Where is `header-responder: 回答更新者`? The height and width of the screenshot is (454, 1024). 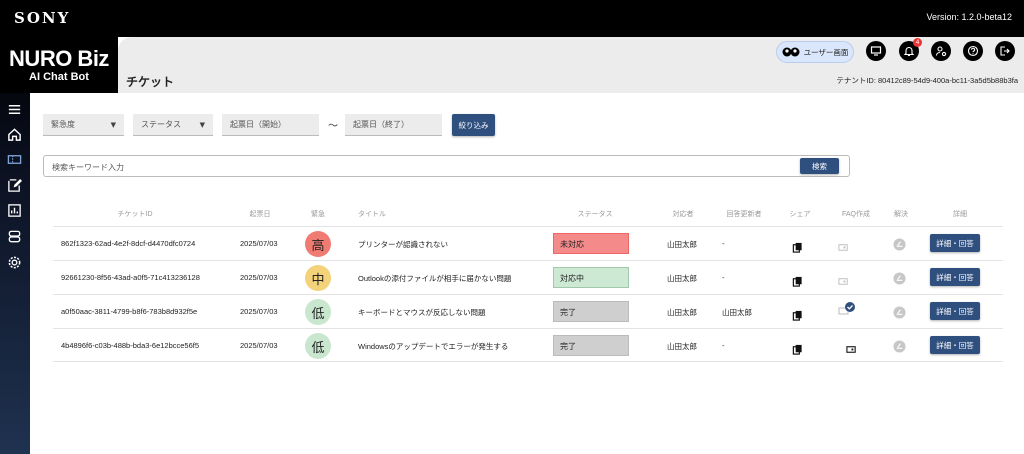
header-responder: 回答更新者 is located at coordinates (744, 214).